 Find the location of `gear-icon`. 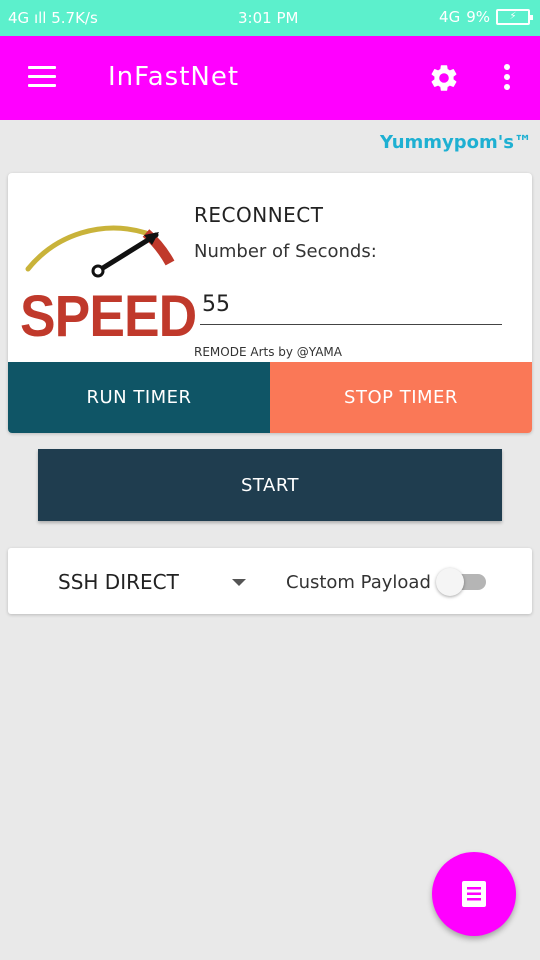

gear-icon is located at coordinates (444, 78).